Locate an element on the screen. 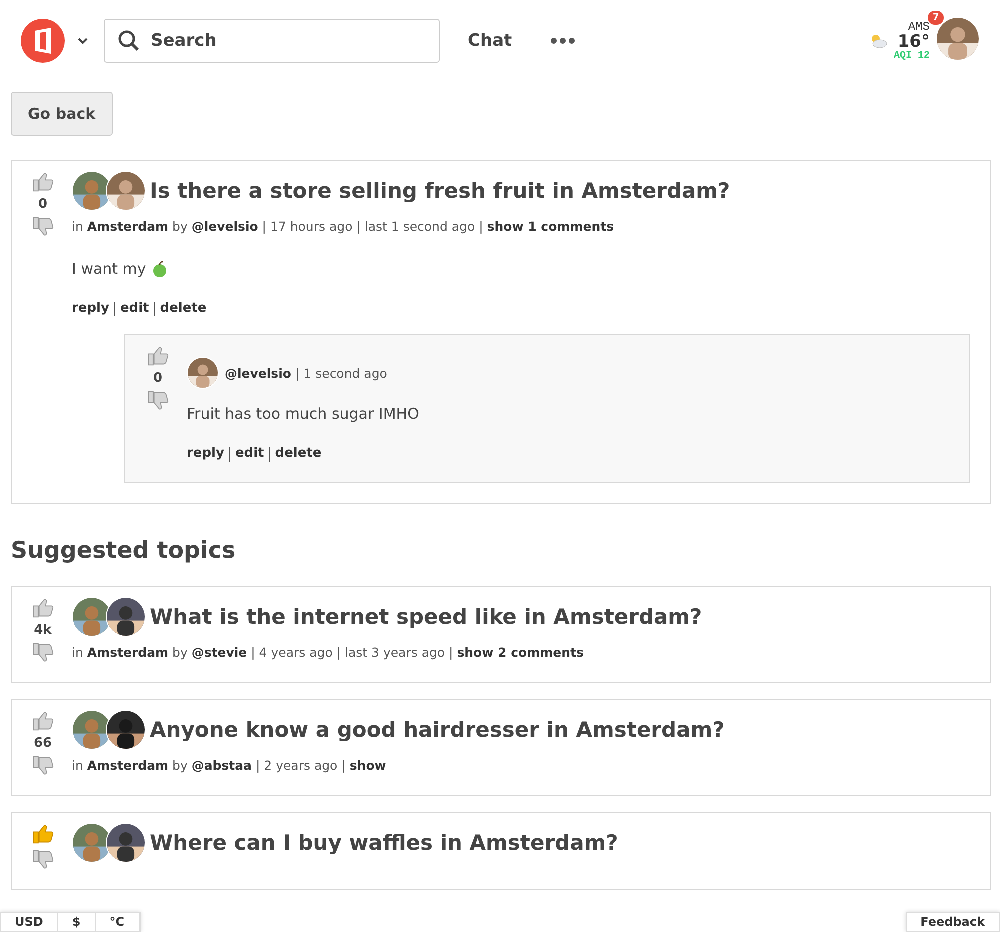  comment-time: | 1 second ago is located at coordinates (342, 373).